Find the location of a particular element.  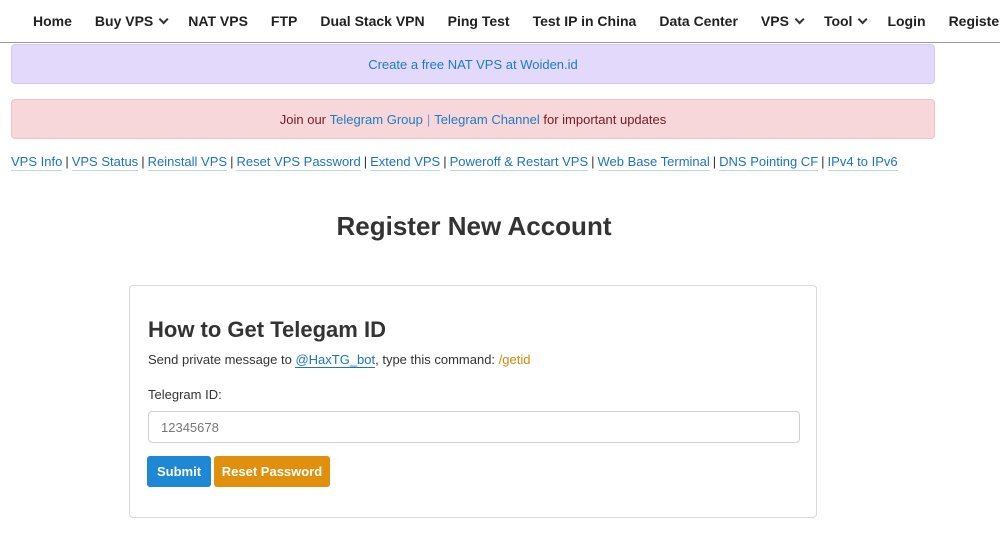

card-heading: How to Get Telegam ID is located at coordinates (267, 329).